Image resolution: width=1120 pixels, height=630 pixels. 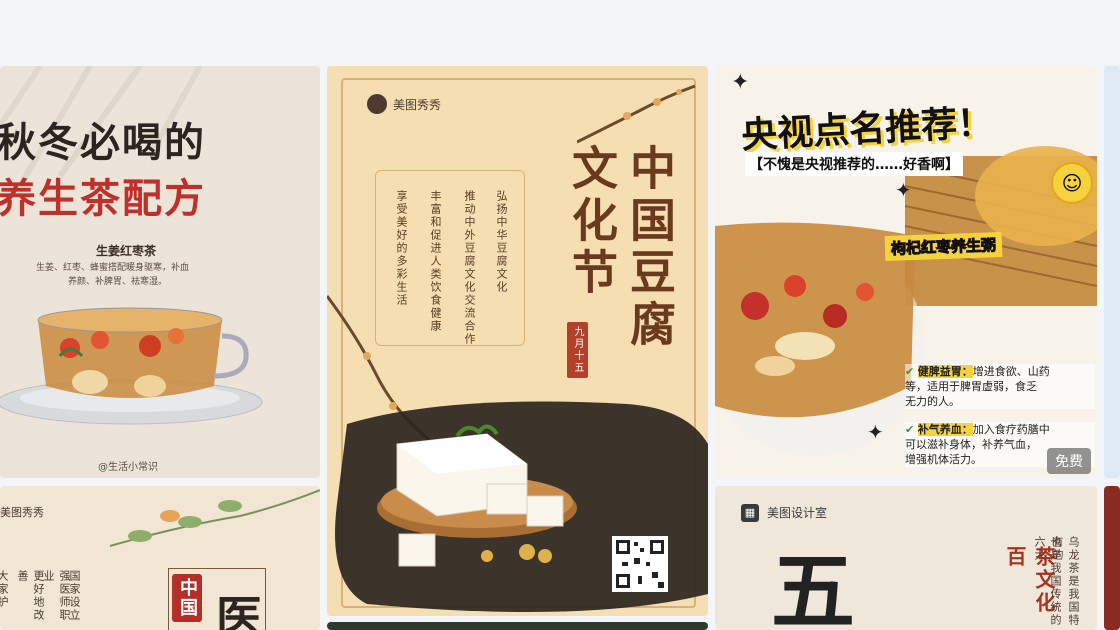 I want to click on tofu-brand-logo-icon, so click(x=377, y=104).